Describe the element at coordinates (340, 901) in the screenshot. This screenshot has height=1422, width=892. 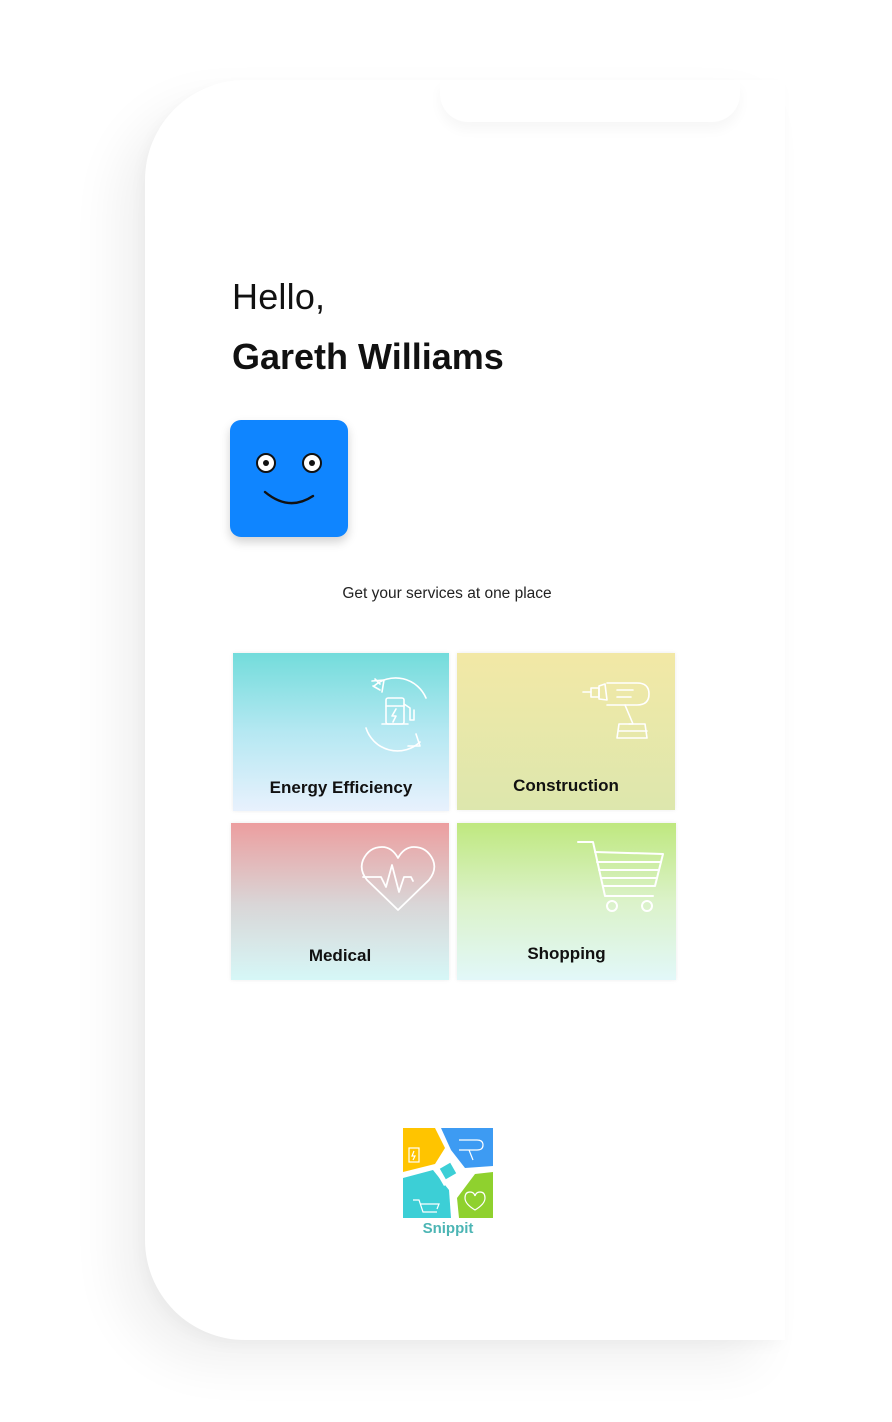
I see `service-tile-medical: Medical` at that location.